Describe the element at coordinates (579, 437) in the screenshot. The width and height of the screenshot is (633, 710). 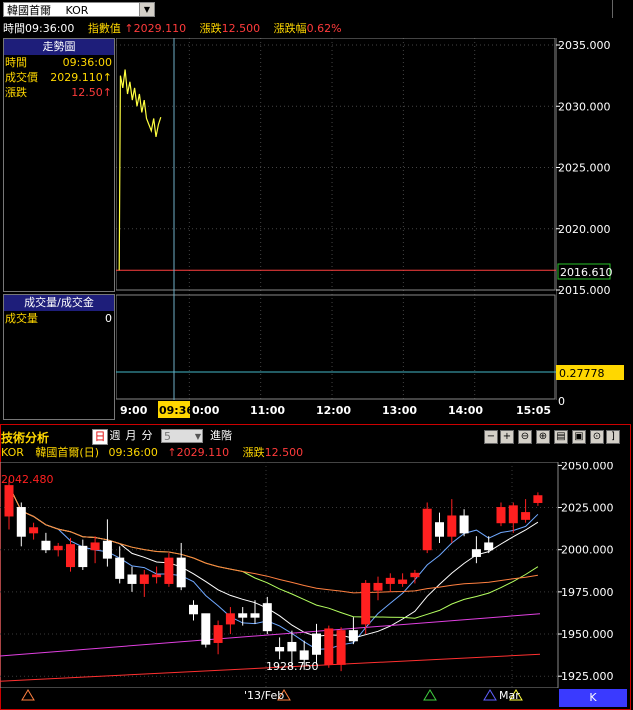
I see `save-icon: ▣` at that location.